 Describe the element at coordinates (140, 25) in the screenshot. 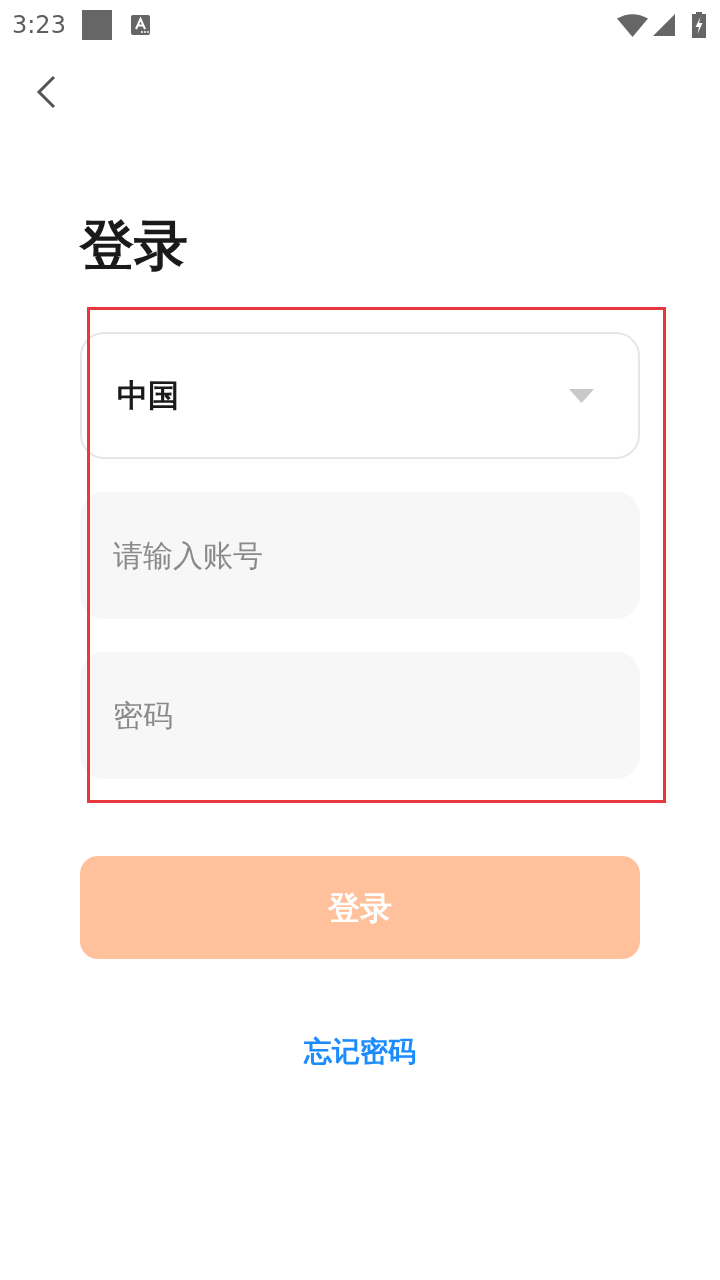

I see `a-letter-icon` at that location.